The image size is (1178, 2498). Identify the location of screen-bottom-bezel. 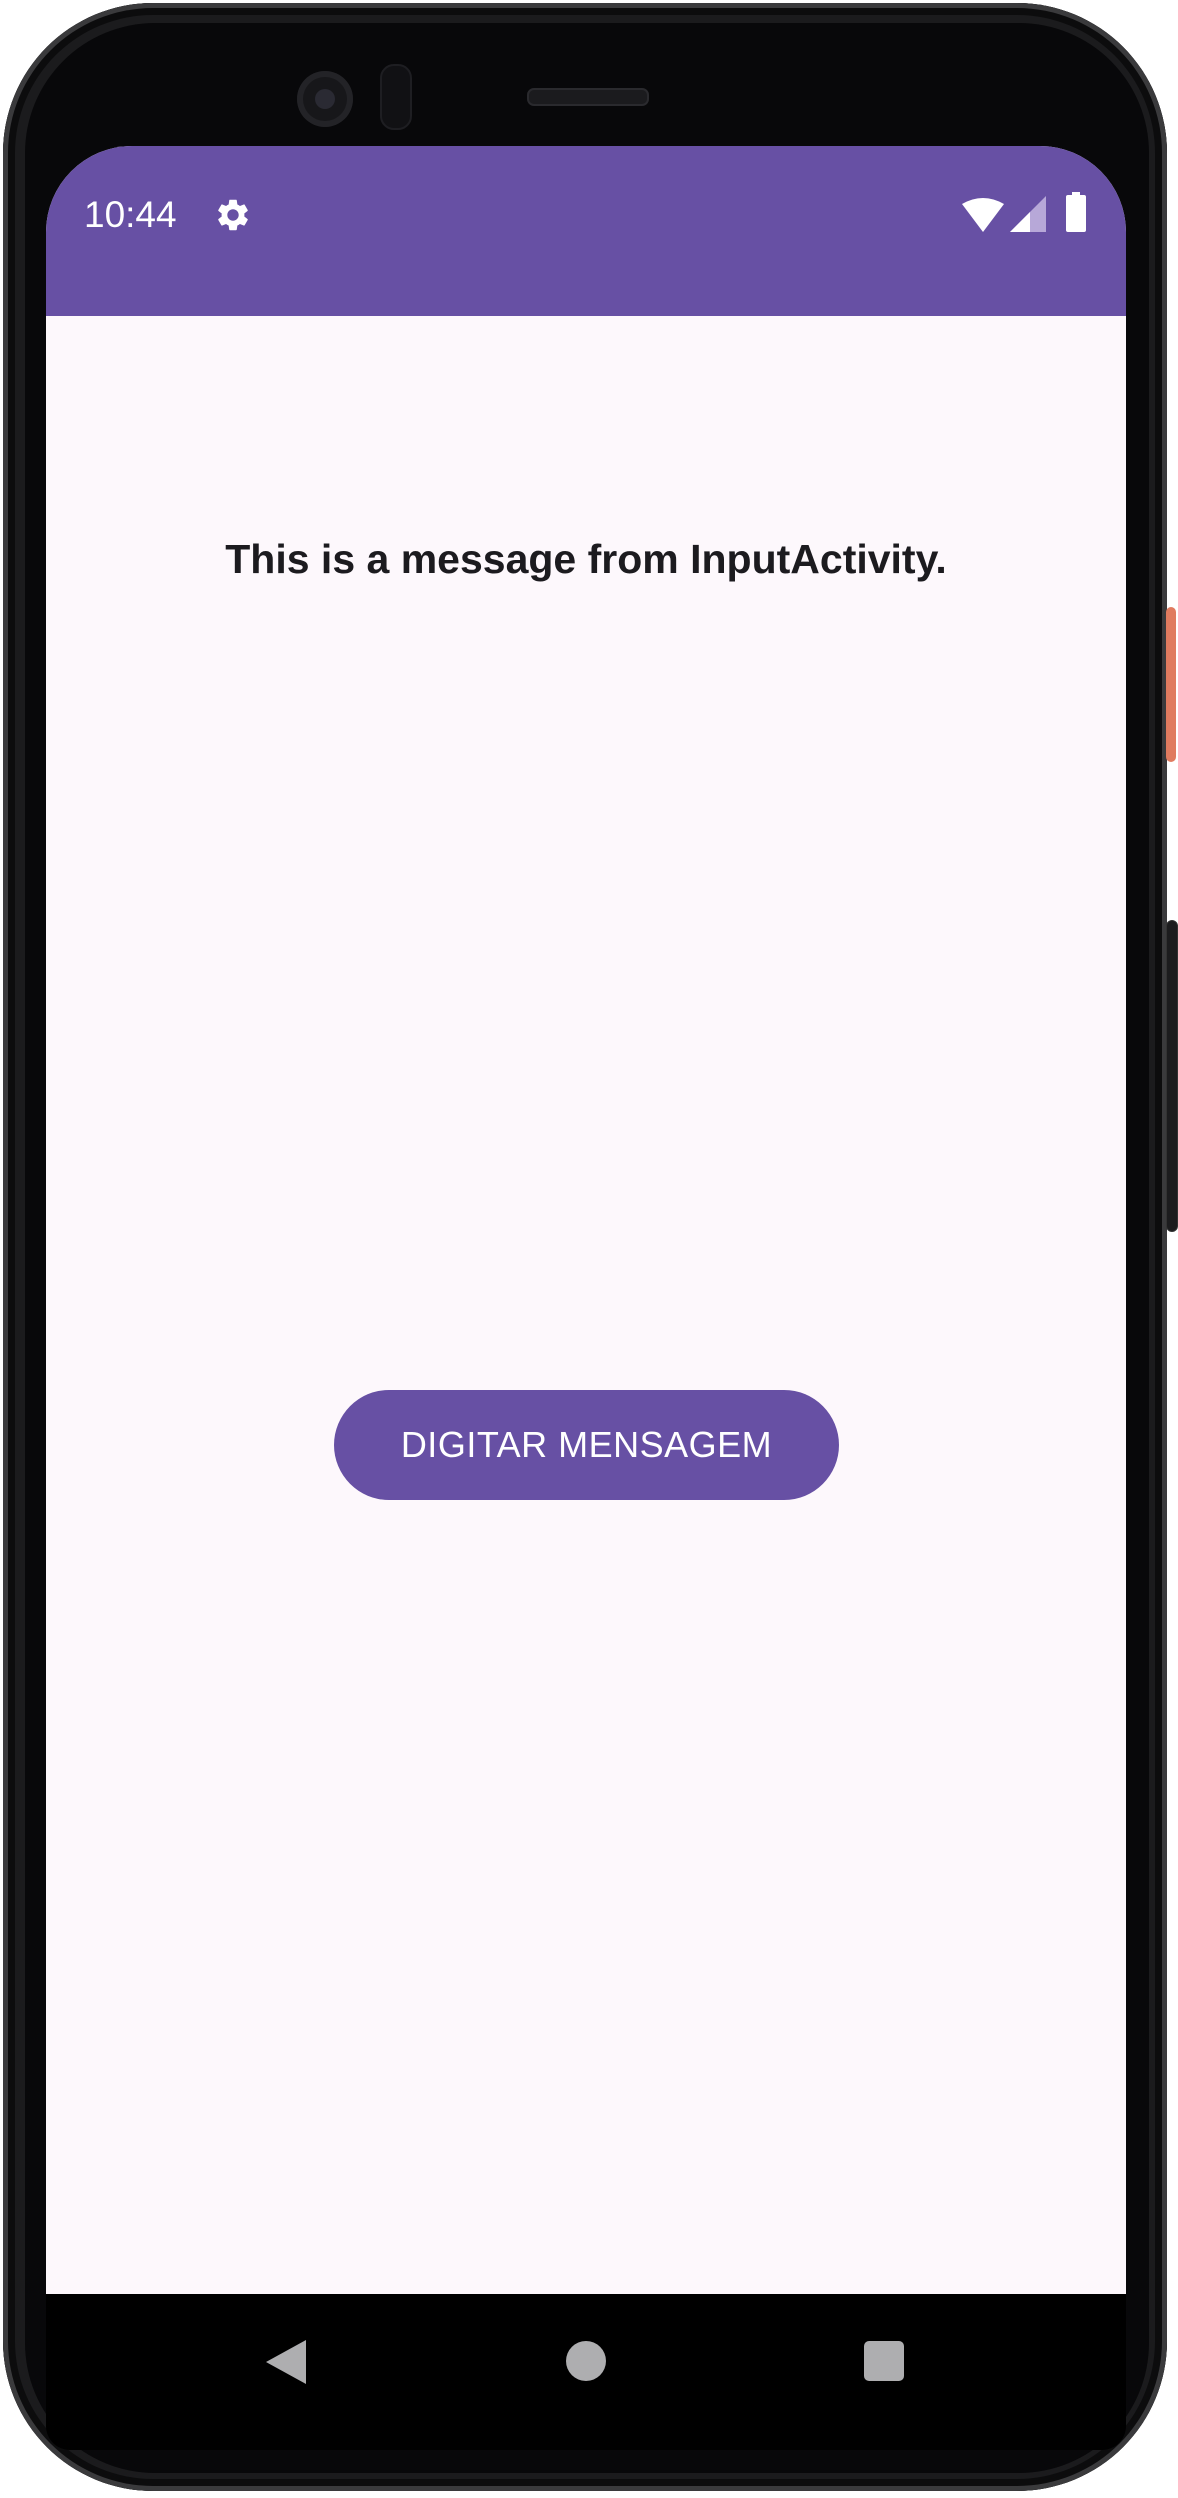
(586, 2438).